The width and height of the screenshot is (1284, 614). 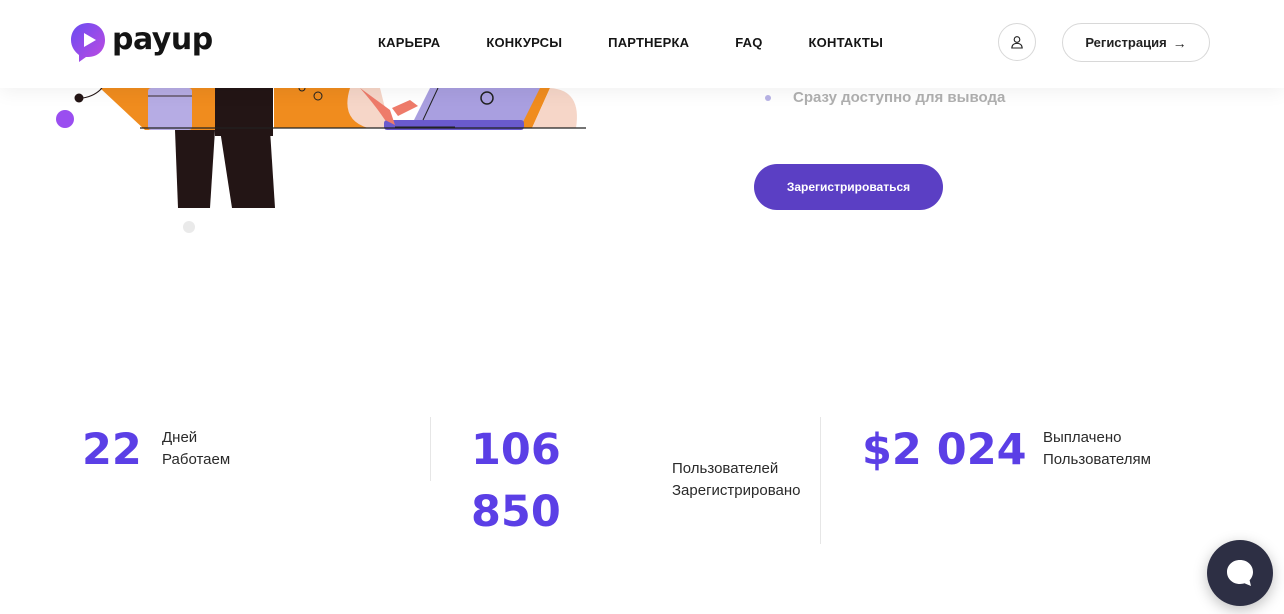 I want to click on user-icon, so click(x=1017, y=42).